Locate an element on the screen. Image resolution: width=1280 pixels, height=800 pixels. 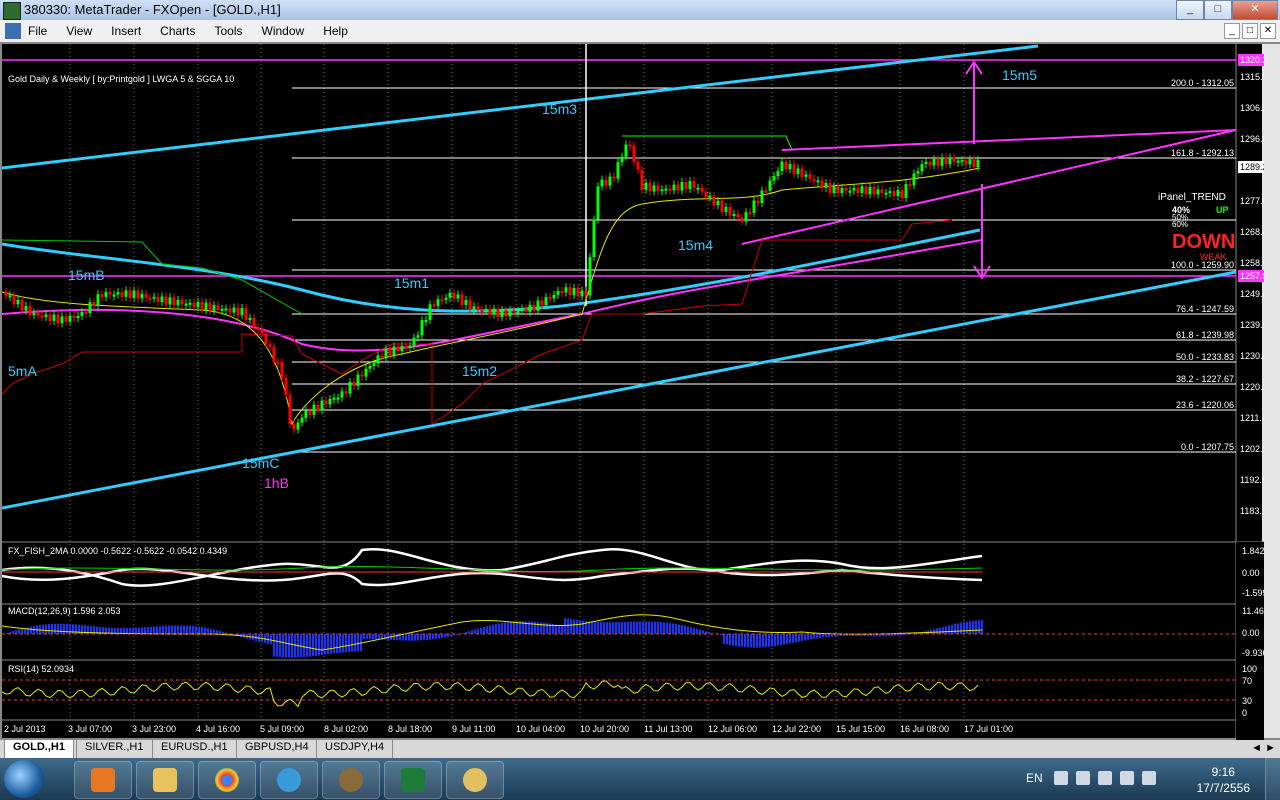
price-tick-label: 1306.15 is located at coordinates (1252, 108).